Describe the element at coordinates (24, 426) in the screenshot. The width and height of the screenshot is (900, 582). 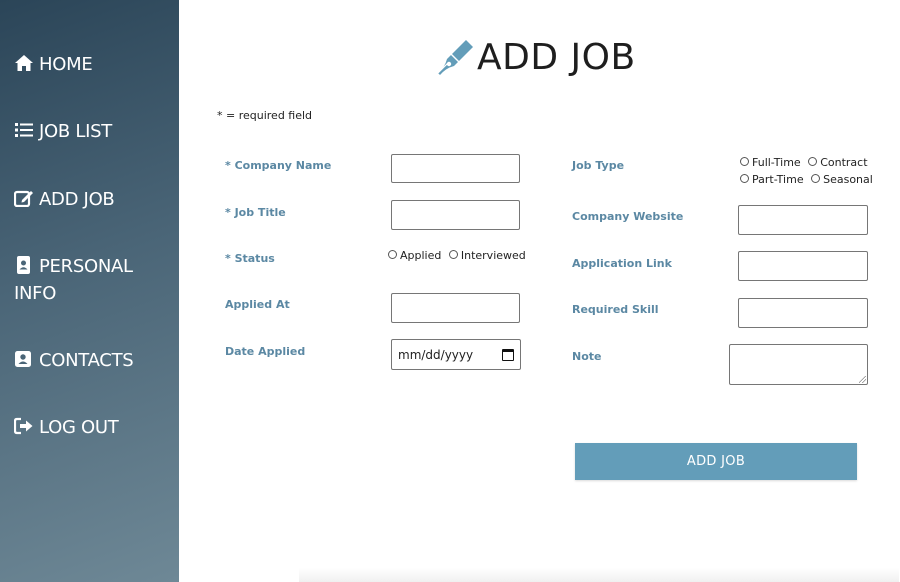
I see `logout-icon` at that location.